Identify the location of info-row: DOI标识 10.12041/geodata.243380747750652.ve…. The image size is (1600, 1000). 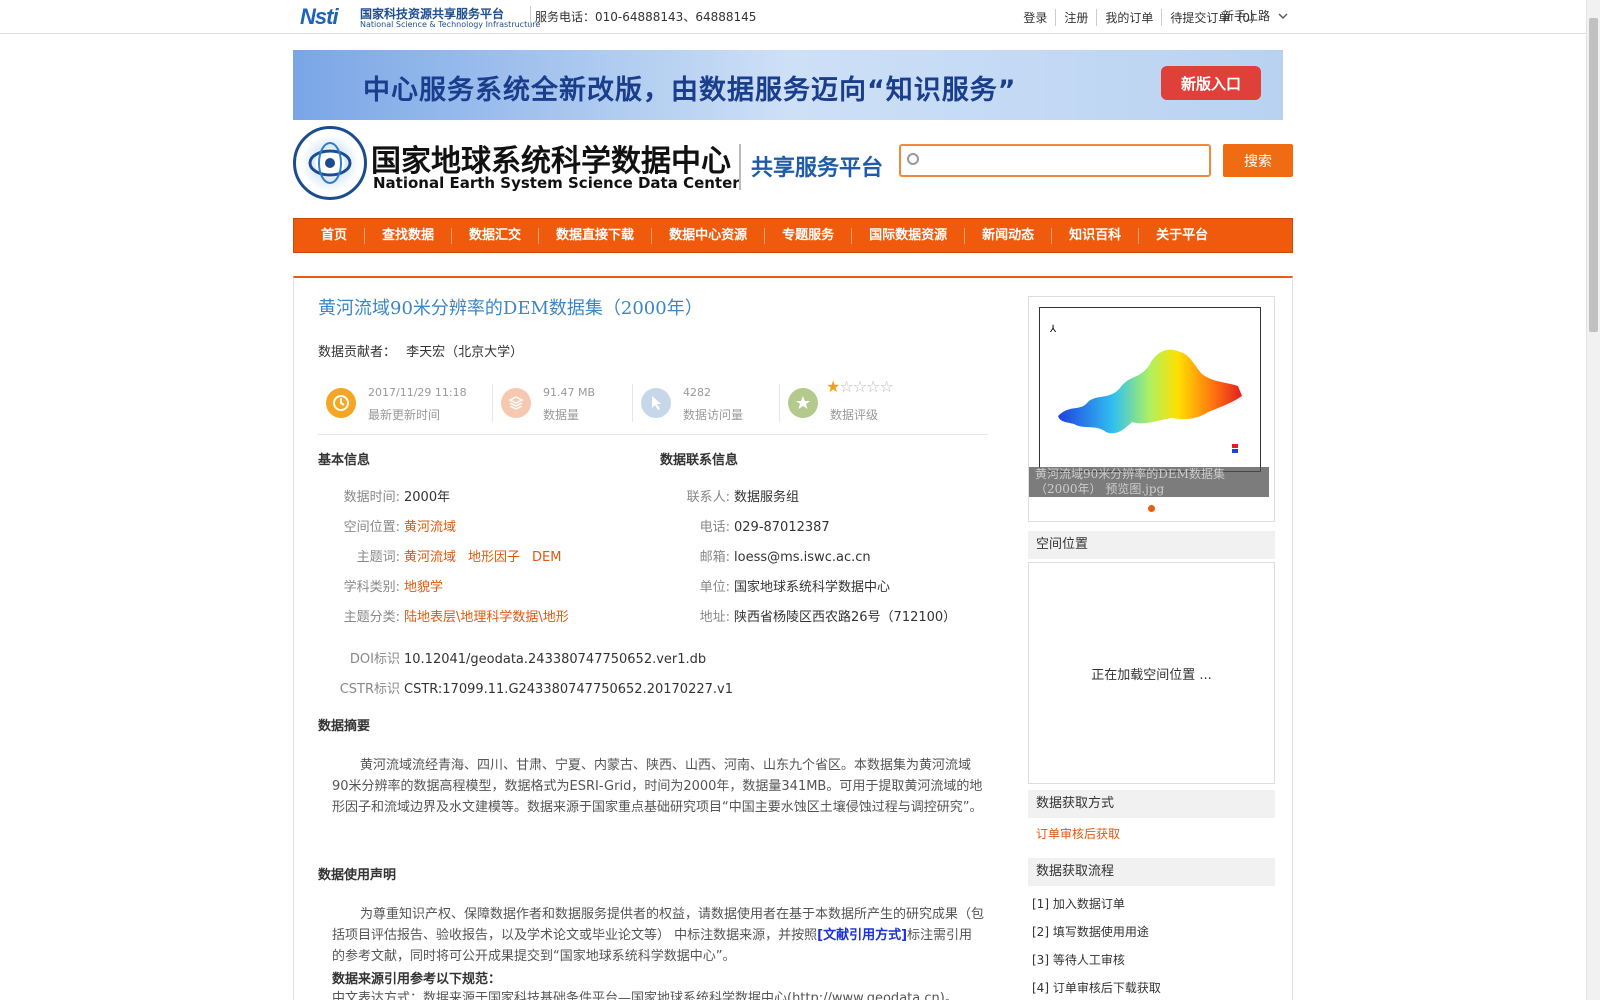
(525, 660).